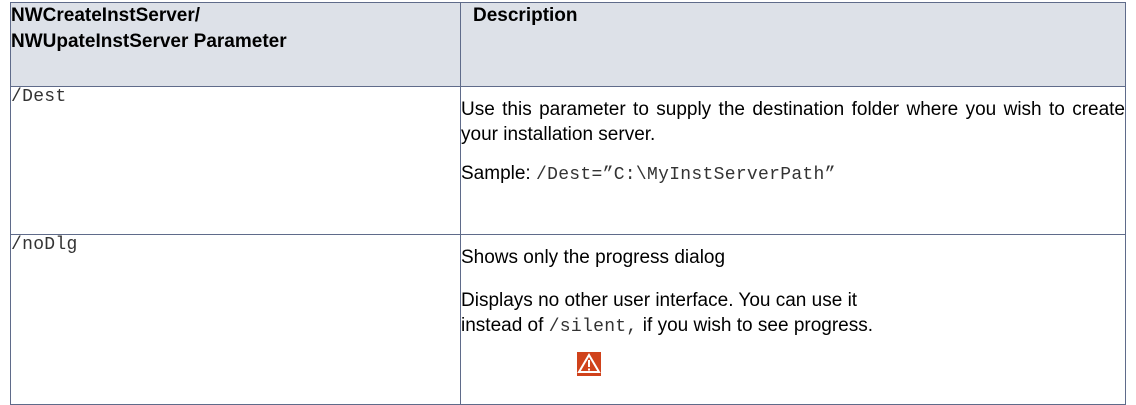 The image size is (1136, 405). What do you see at coordinates (593, 327) in the screenshot?
I see `code-silent: /silent,` at bounding box center [593, 327].